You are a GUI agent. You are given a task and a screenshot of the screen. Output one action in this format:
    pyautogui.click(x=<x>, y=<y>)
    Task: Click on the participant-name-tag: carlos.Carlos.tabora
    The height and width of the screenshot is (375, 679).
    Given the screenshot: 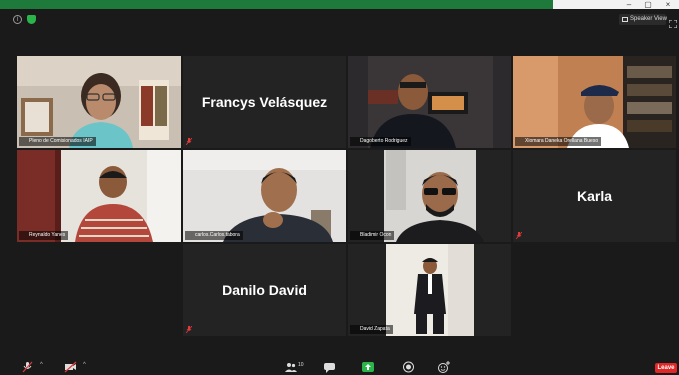 What is the action you would take?
    pyautogui.click(x=214, y=235)
    